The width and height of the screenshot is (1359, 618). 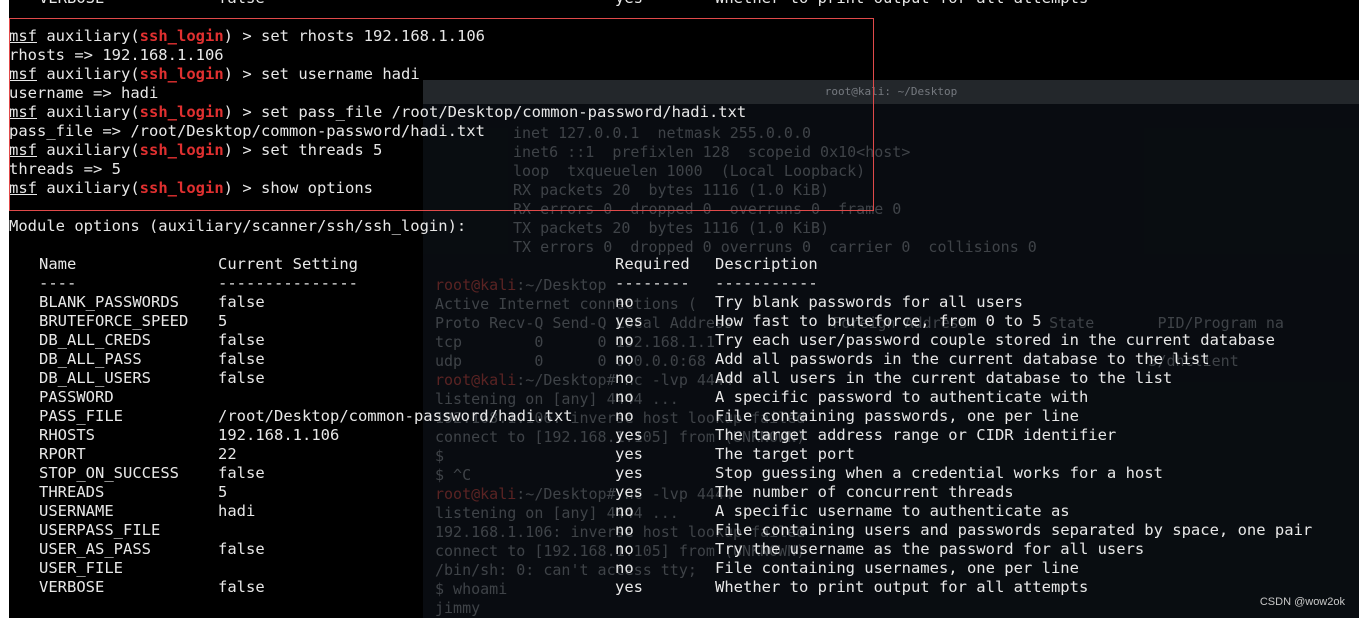 What do you see at coordinates (65, 169) in the screenshot?
I see `command-output: threads => 5` at bounding box center [65, 169].